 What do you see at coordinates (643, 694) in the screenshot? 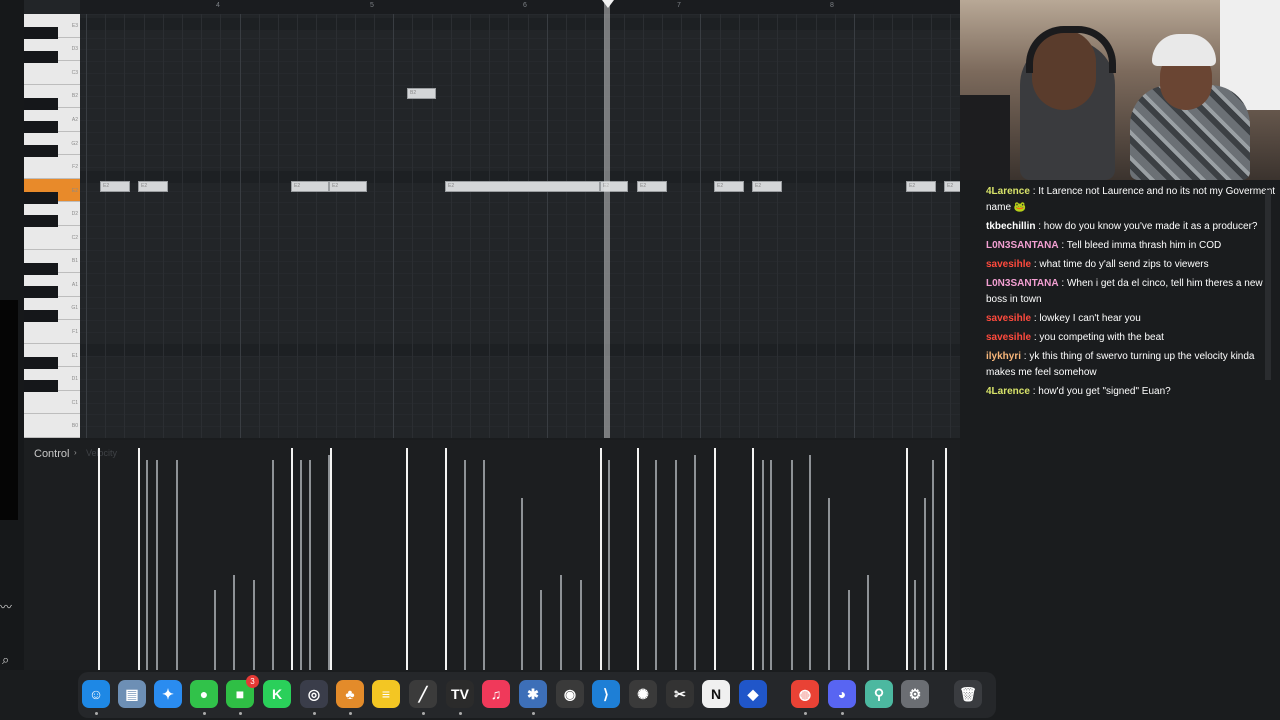
I see `chatgpt-icon: ✺` at bounding box center [643, 694].